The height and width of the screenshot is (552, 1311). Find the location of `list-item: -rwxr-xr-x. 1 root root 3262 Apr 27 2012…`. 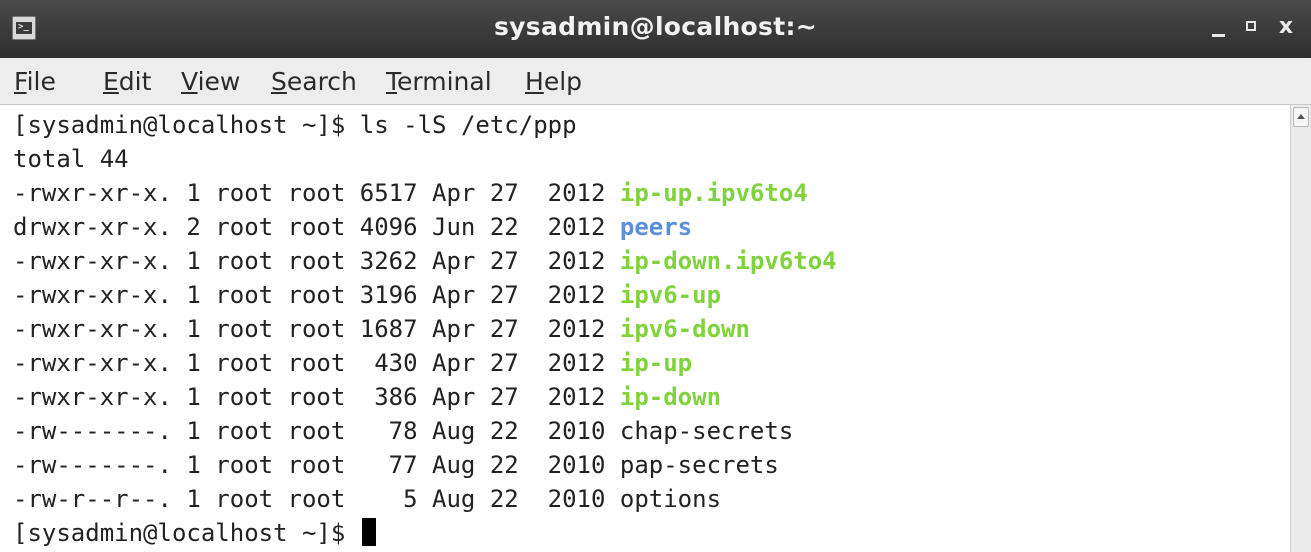

list-item: -rwxr-xr-x. 1 root root 3262 Apr 27 2012… is located at coordinates (425, 261).